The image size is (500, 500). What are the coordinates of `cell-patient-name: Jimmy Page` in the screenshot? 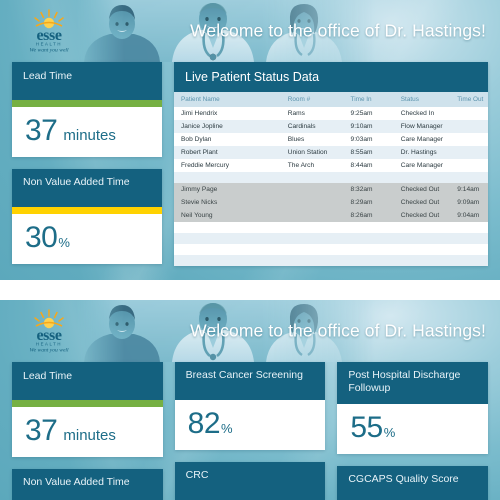 It's located at (227, 189).